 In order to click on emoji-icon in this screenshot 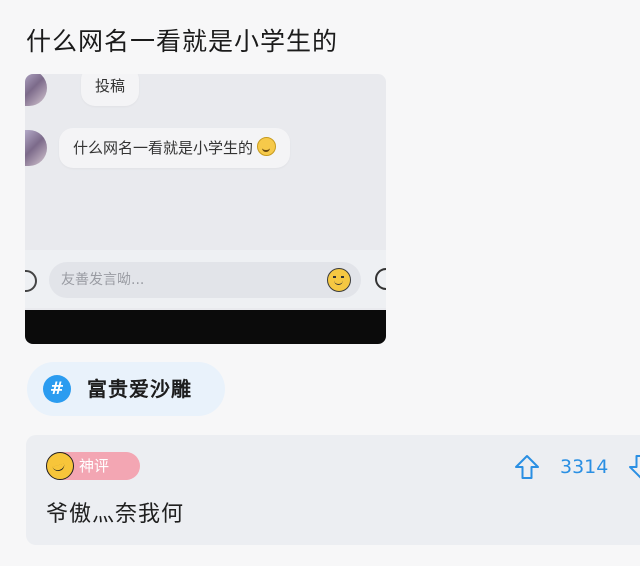, I will do `click(339, 280)`.